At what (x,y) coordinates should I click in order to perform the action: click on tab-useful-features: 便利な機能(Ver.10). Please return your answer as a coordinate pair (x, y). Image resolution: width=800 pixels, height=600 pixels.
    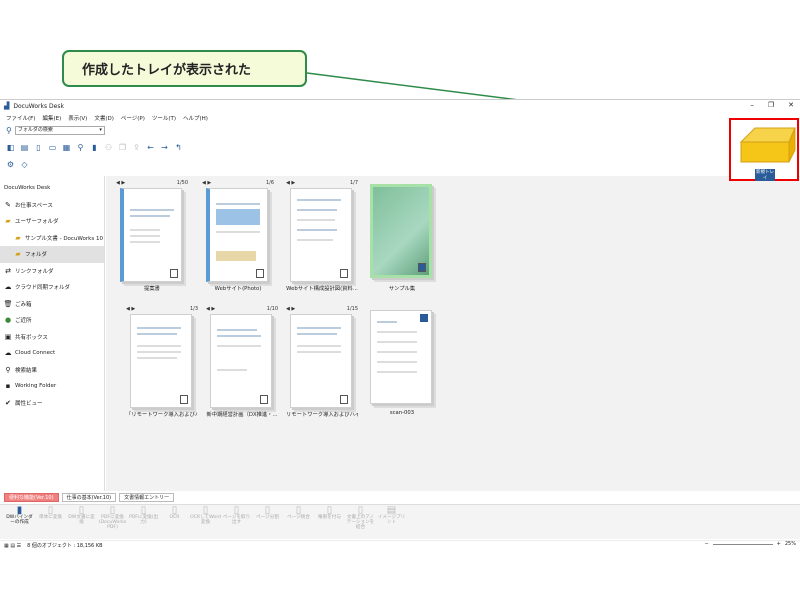
    Looking at the image, I should click on (31, 497).